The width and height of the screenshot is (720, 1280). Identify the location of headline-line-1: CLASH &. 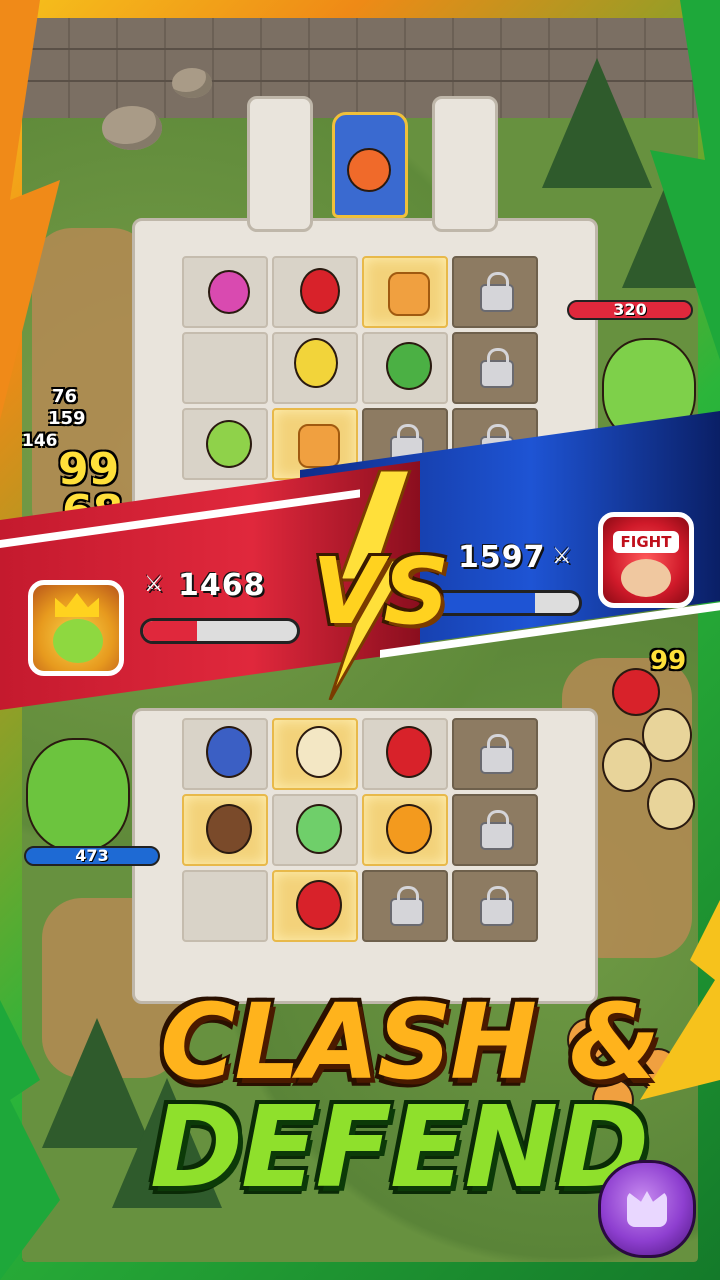
(410, 1042).